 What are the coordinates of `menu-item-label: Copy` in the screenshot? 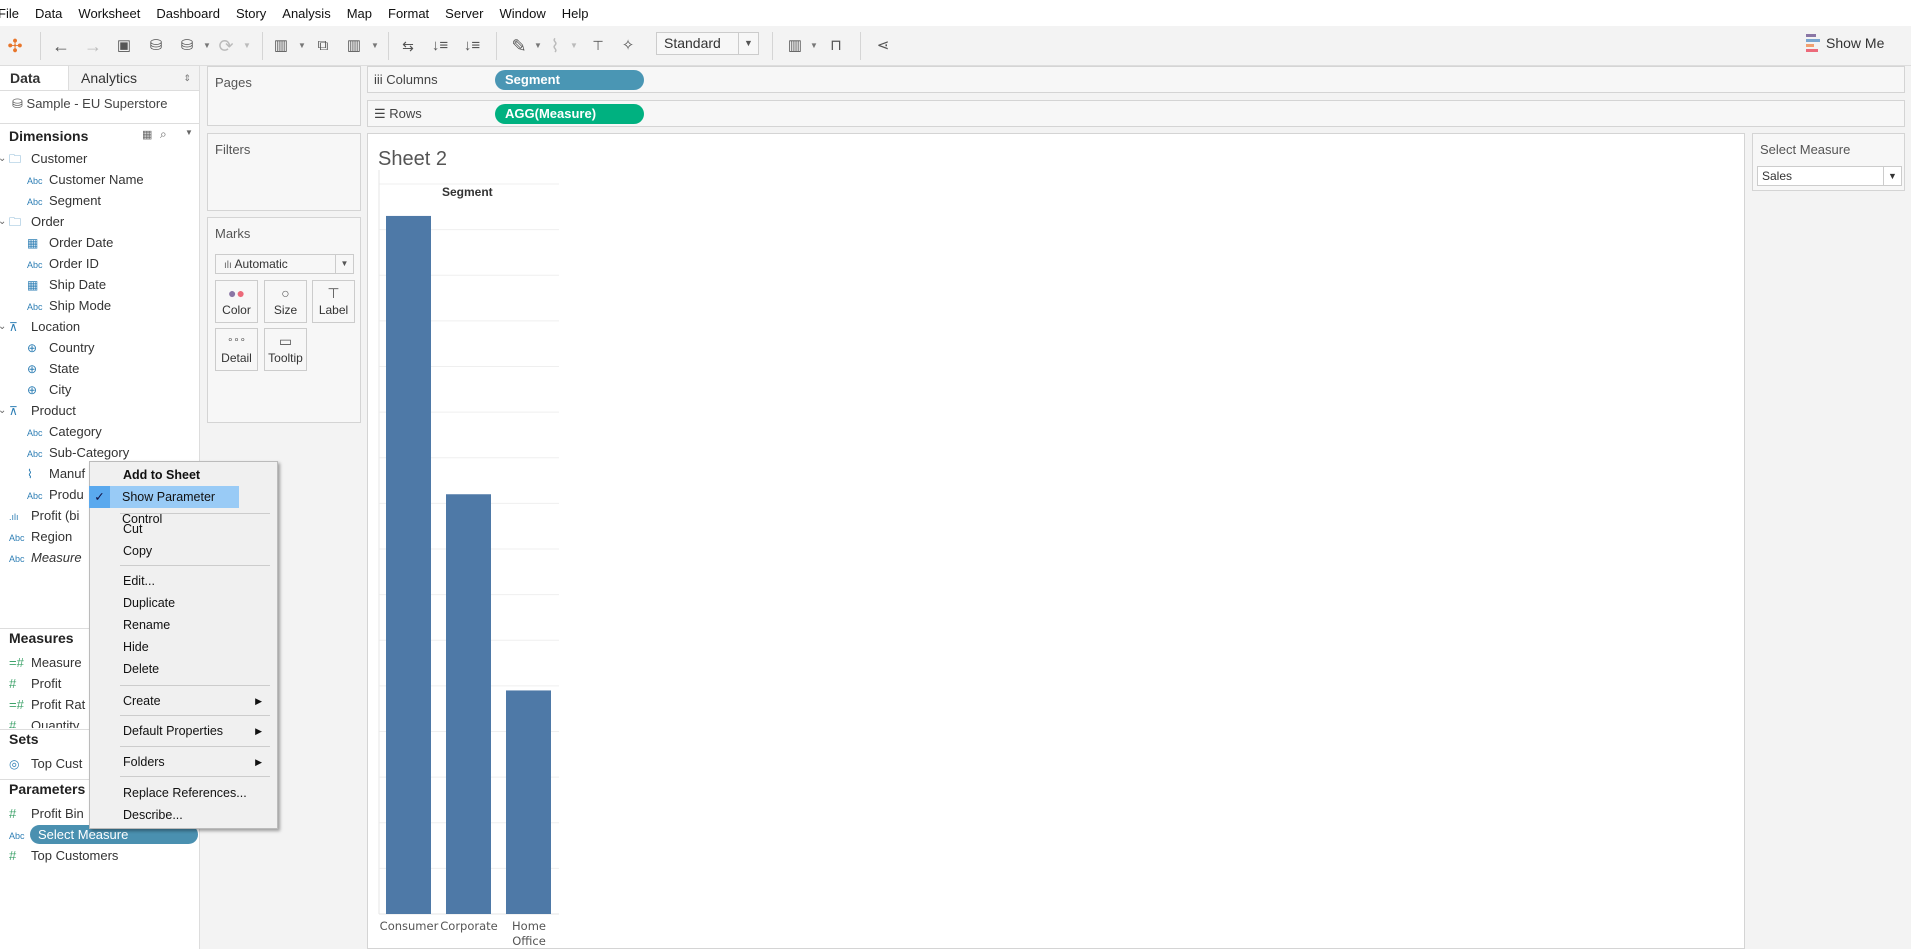 It's located at (138, 551).